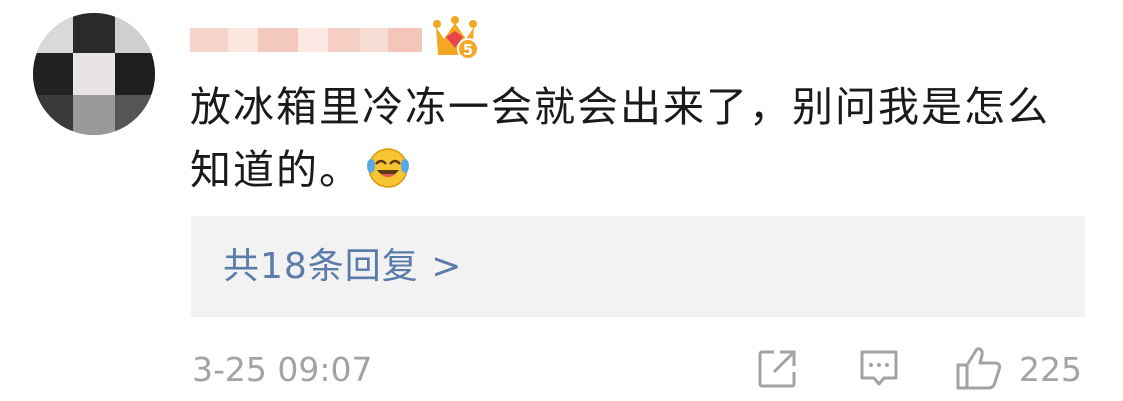 The image size is (1123, 401). I want to click on comment-timestamp: 3-25 09:07, so click(282, 369).